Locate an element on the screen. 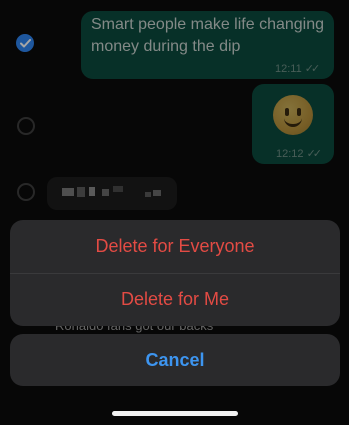 The width and height of the screenshot is (349, 425). home-indicator is located at coordinates (175, 413).